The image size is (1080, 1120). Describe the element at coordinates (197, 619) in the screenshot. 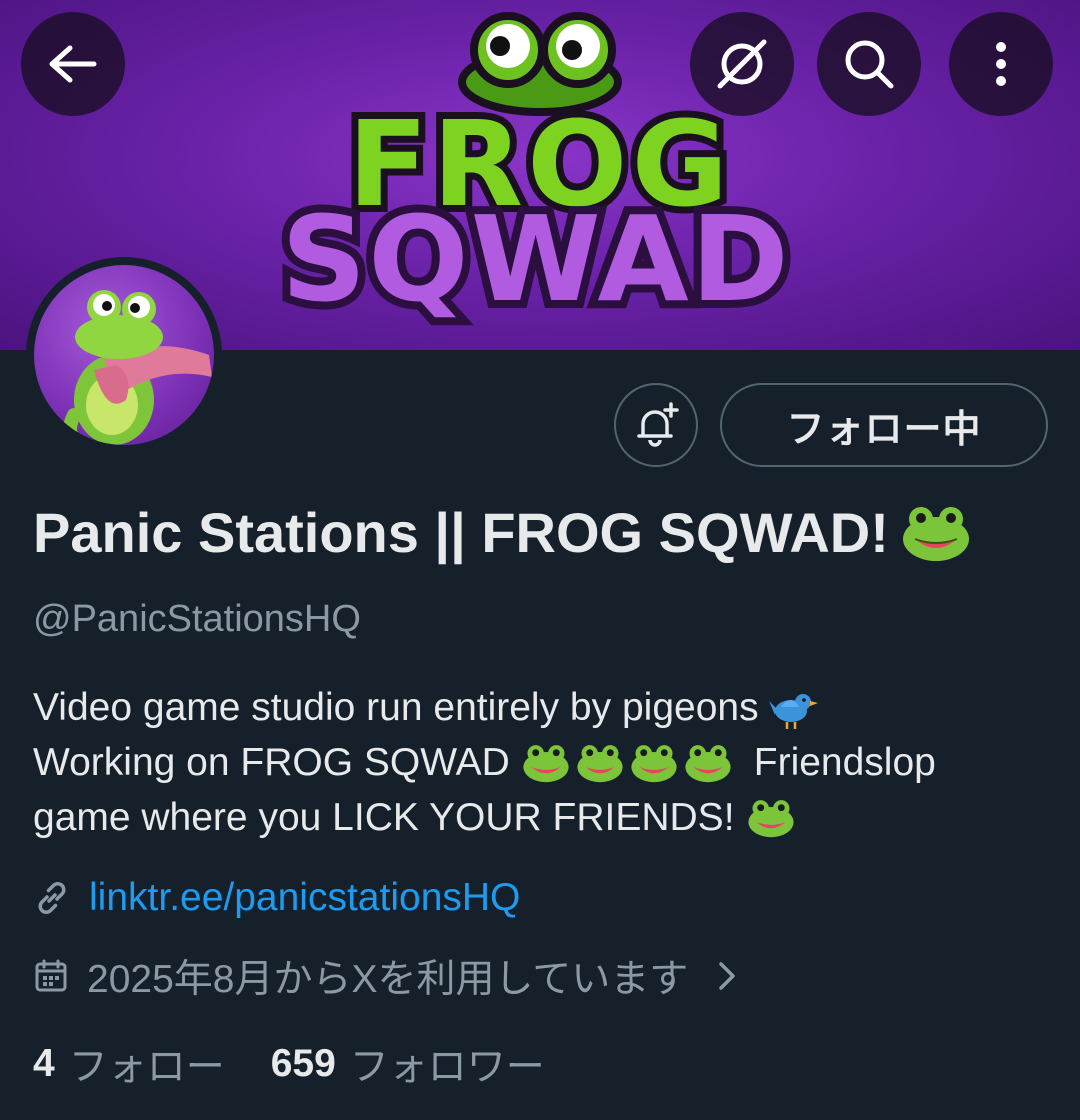

I see `user-handle: @PanicStationsHQ` at that location.